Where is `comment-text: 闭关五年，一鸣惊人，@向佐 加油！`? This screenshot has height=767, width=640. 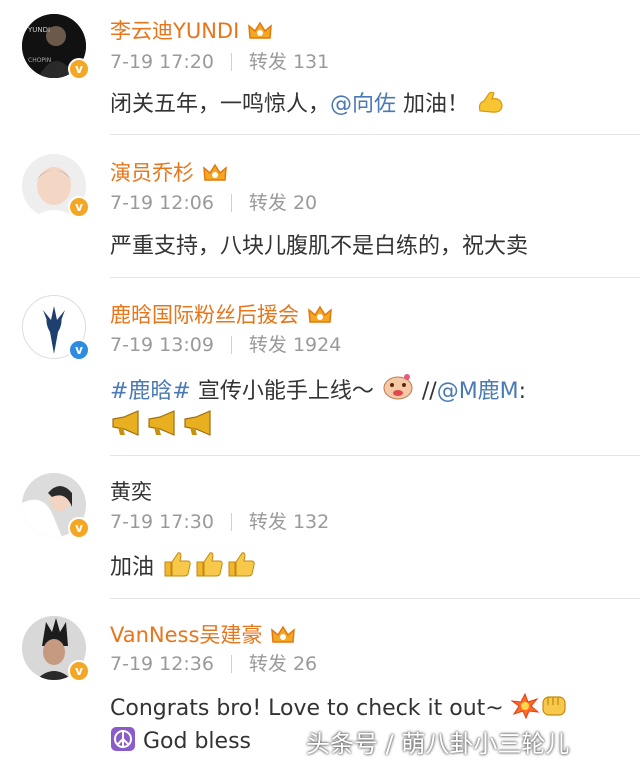
comment-text: 闭关五年，一鸣惊人，@向佐 加油！ is located at coordinates (308, 104).